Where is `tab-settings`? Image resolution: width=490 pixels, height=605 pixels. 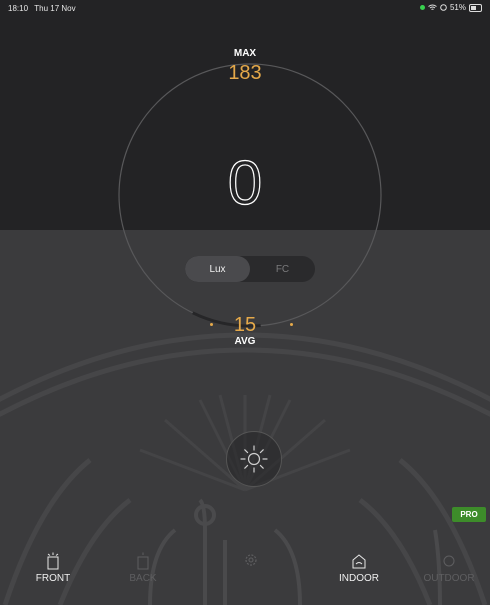
tab-settings is located at coordinates (251, 561).